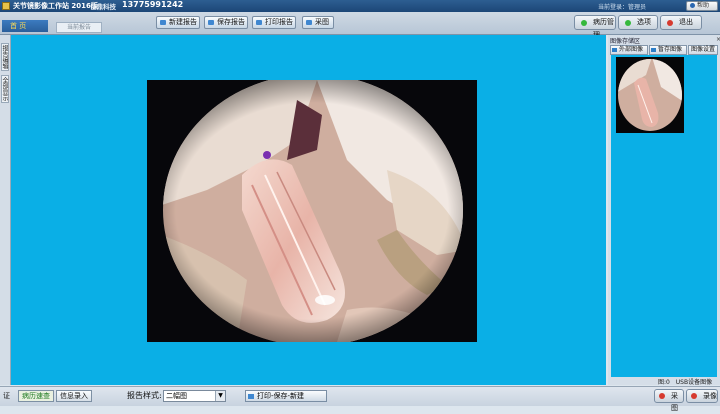  What do you see at coordinates (360, 399) in the screenshot?
I see `status-bar: 证 病历速查 信息录入 报告样式: 二幅图 ▼ 打印-保存-新建 采图 录像` at bounding box center [360, 399].